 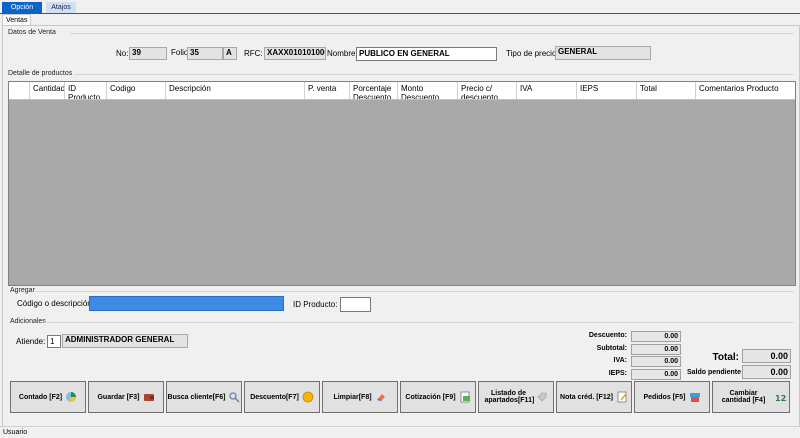 I want to click on col-precio-descuento: Precio c/ descuento, so click(x=486, y=90).